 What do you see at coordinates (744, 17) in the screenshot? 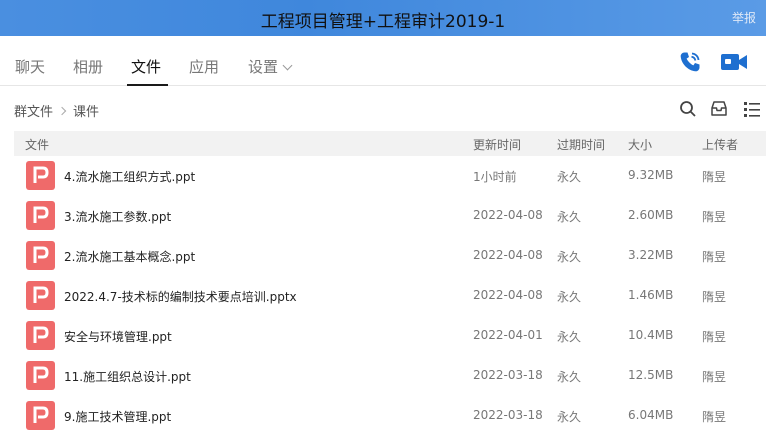
I see `report-link: 举报` at bounding box center [744, 17].